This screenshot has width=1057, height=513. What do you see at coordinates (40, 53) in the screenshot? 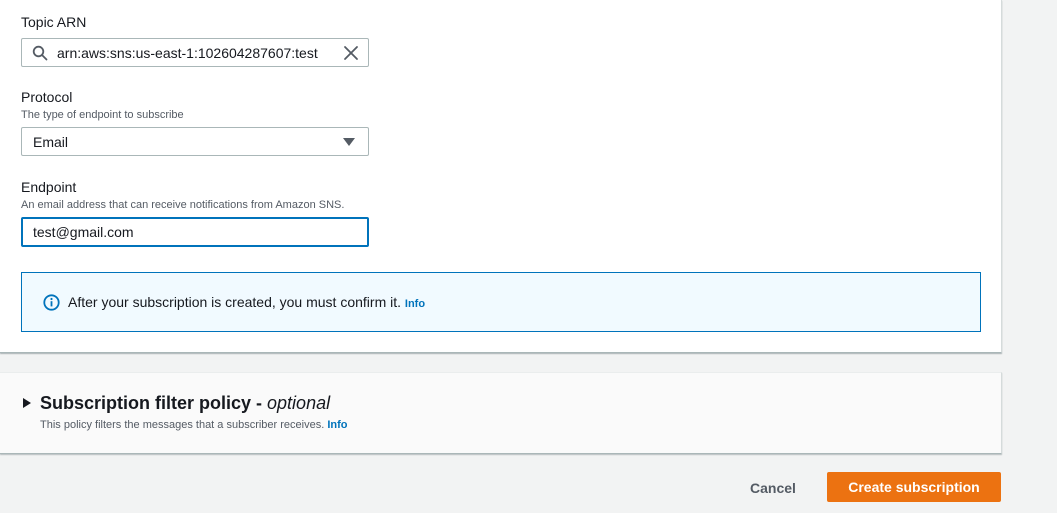
I see `search-icon` at bounding box center [40, 53].